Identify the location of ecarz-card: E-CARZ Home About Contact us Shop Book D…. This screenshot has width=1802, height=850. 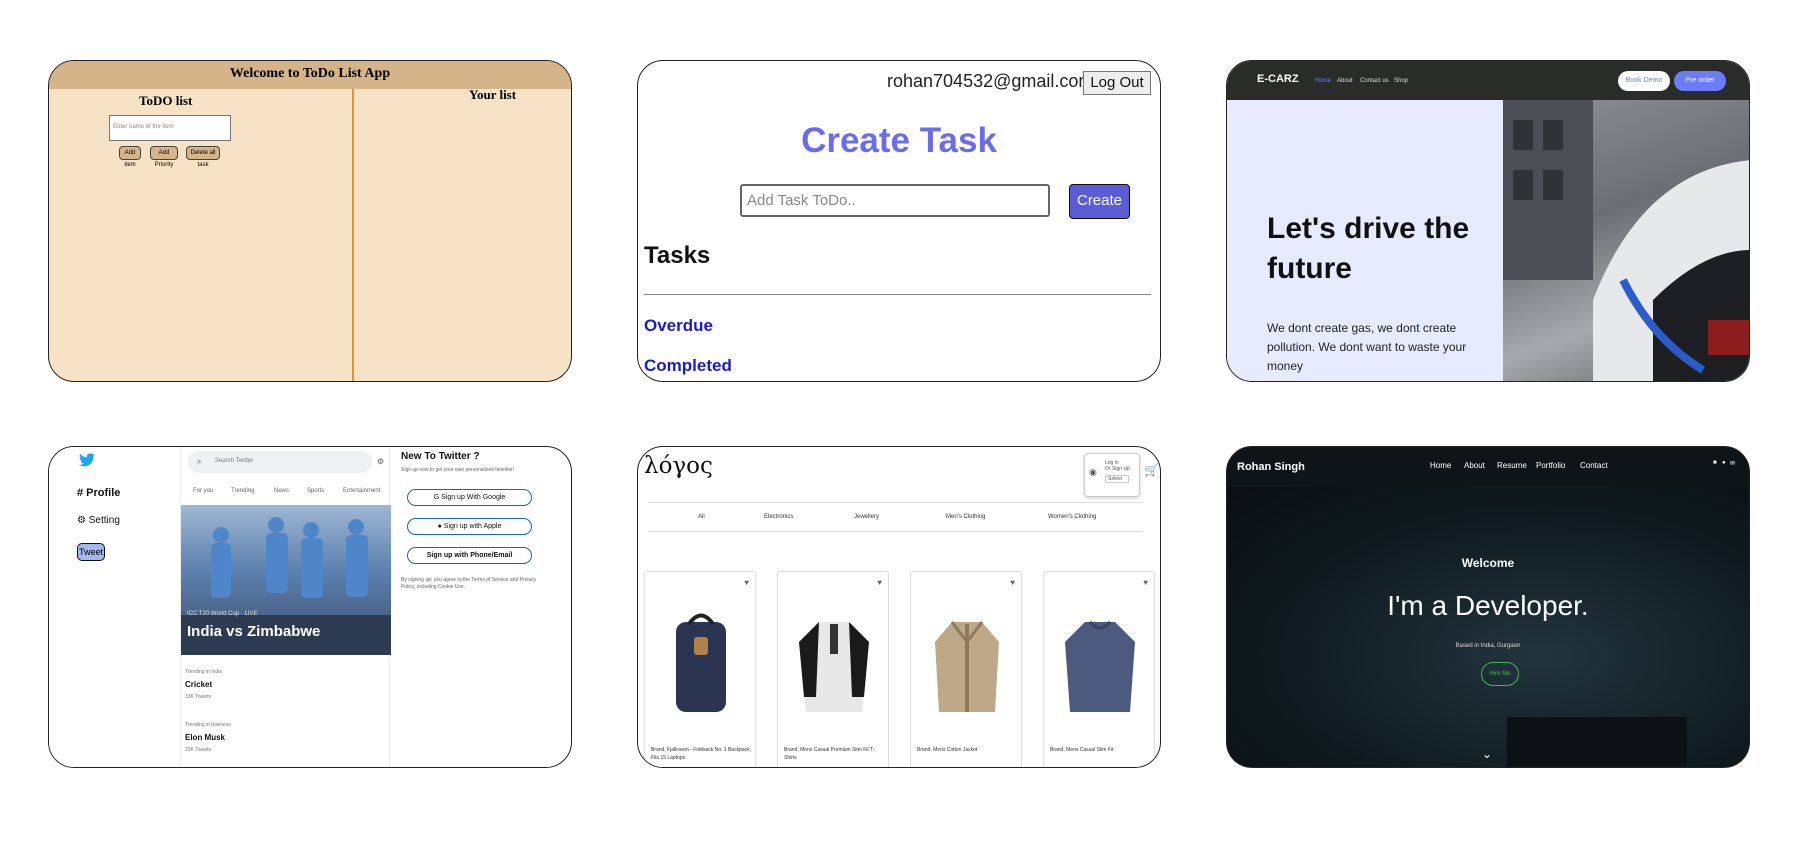
(1488, 221).